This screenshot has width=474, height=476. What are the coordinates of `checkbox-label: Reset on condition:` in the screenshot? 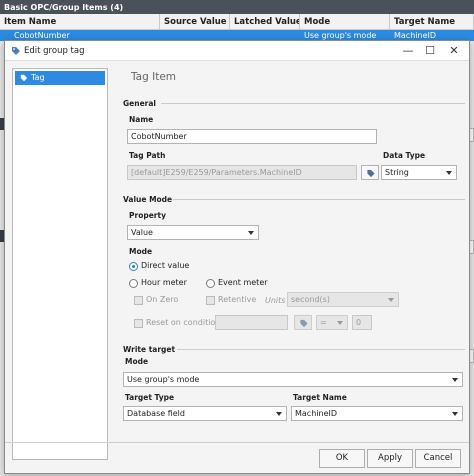 It's located at (185, 322).